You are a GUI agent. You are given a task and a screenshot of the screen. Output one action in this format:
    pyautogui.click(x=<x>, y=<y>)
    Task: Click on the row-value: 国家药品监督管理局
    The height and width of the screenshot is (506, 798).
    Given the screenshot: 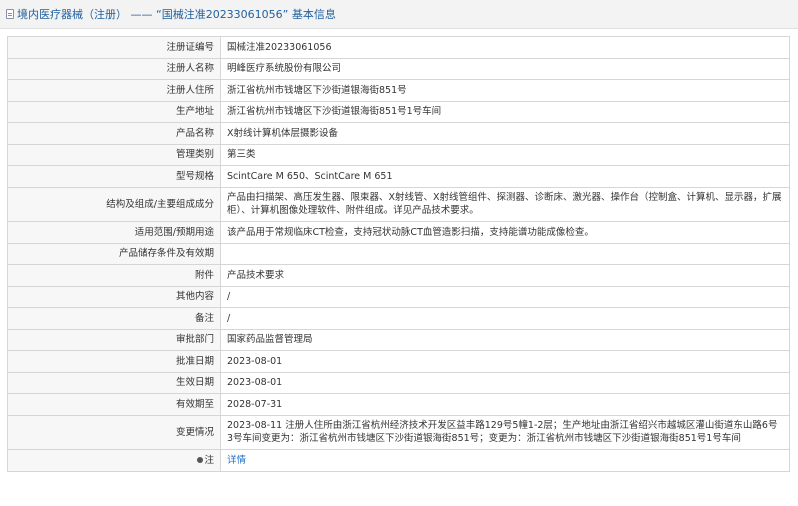 What is the action you would take?
    pyautogui.click(x=505, y=339)
    